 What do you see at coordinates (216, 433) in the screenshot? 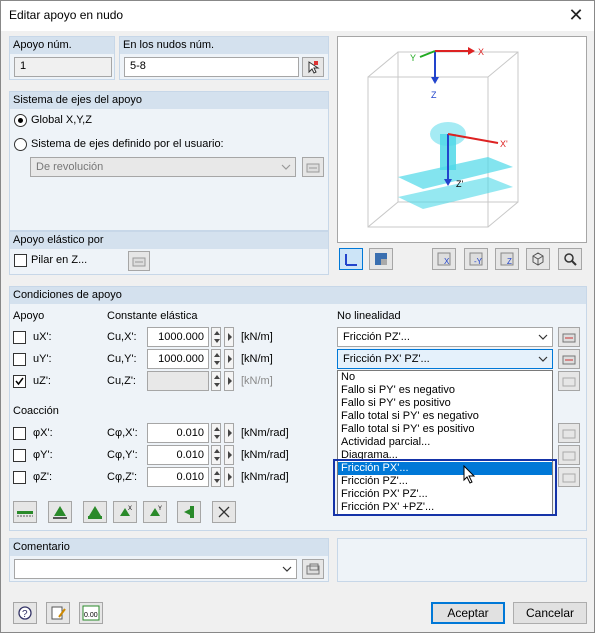
I see `cphix-spinner` at bounding box center [216, 433].